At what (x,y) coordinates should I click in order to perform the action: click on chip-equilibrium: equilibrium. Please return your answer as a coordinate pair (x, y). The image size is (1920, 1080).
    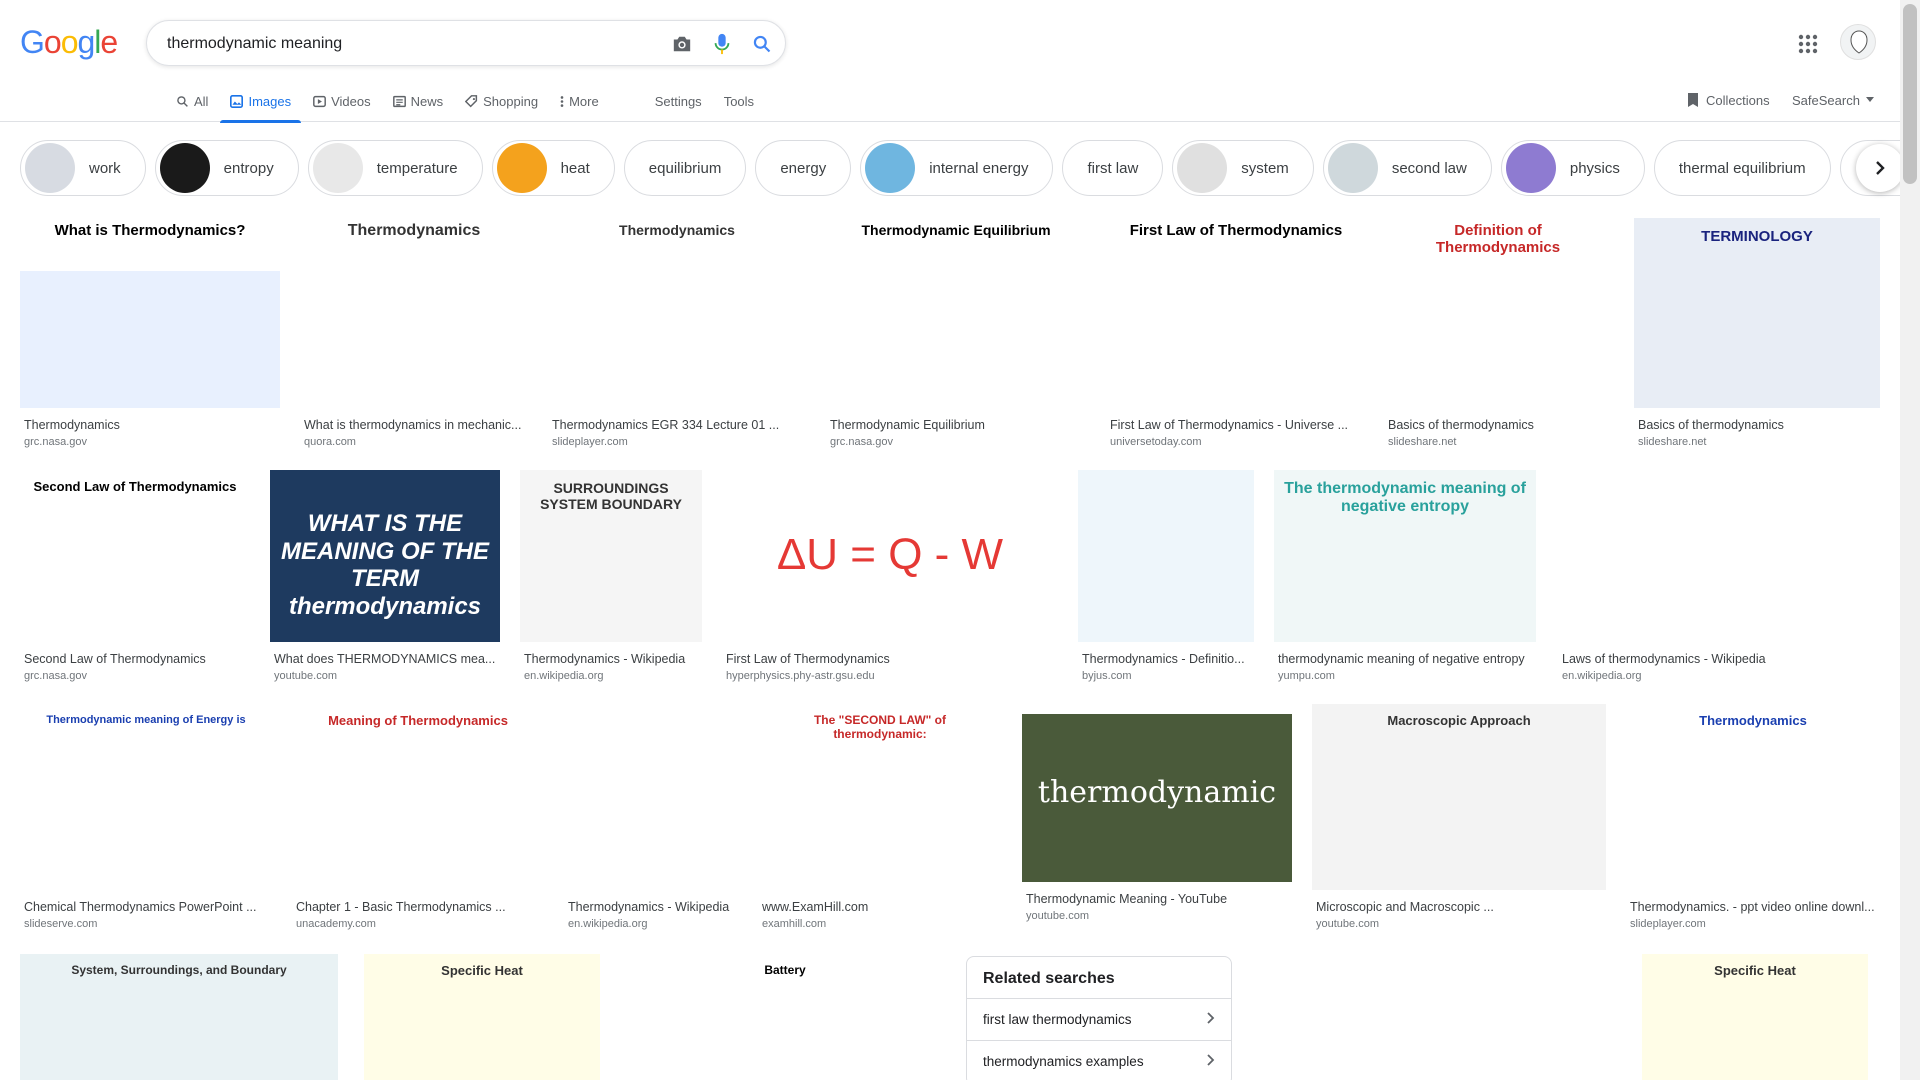
    Looking at the image, I should click on (685, 168).